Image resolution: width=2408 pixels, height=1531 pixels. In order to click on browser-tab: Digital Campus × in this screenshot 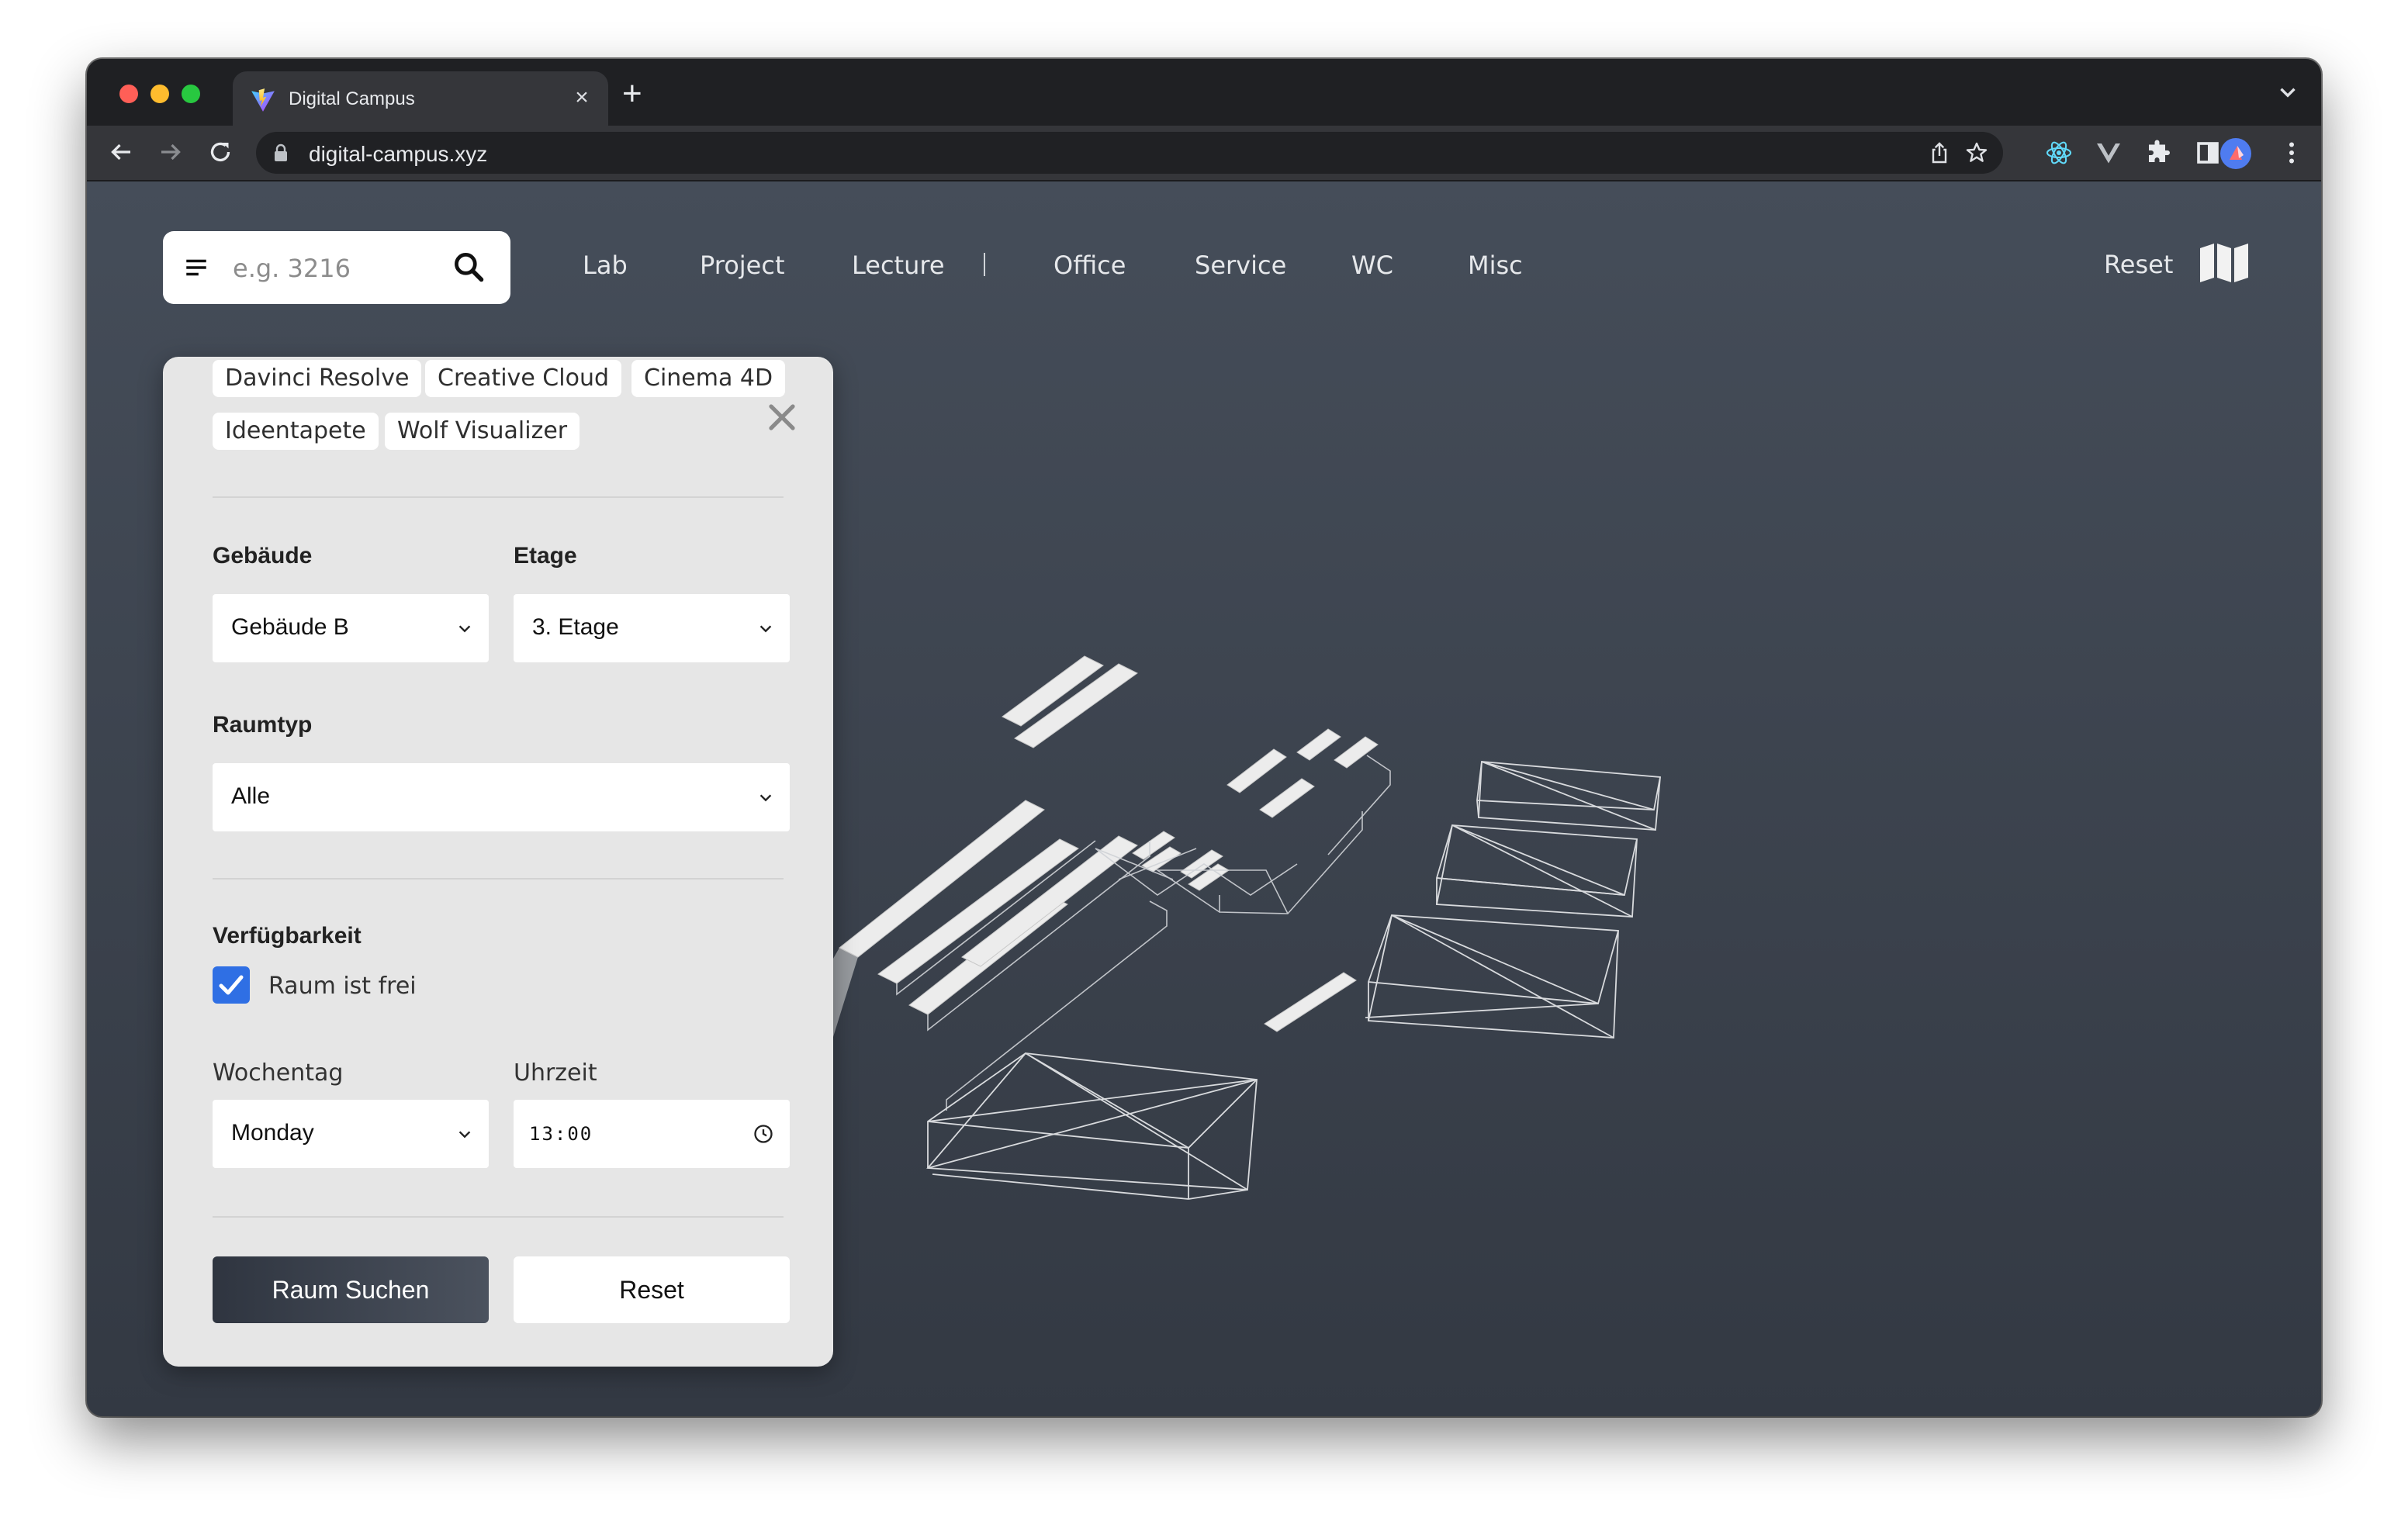, I will do `click(420, 98)`.